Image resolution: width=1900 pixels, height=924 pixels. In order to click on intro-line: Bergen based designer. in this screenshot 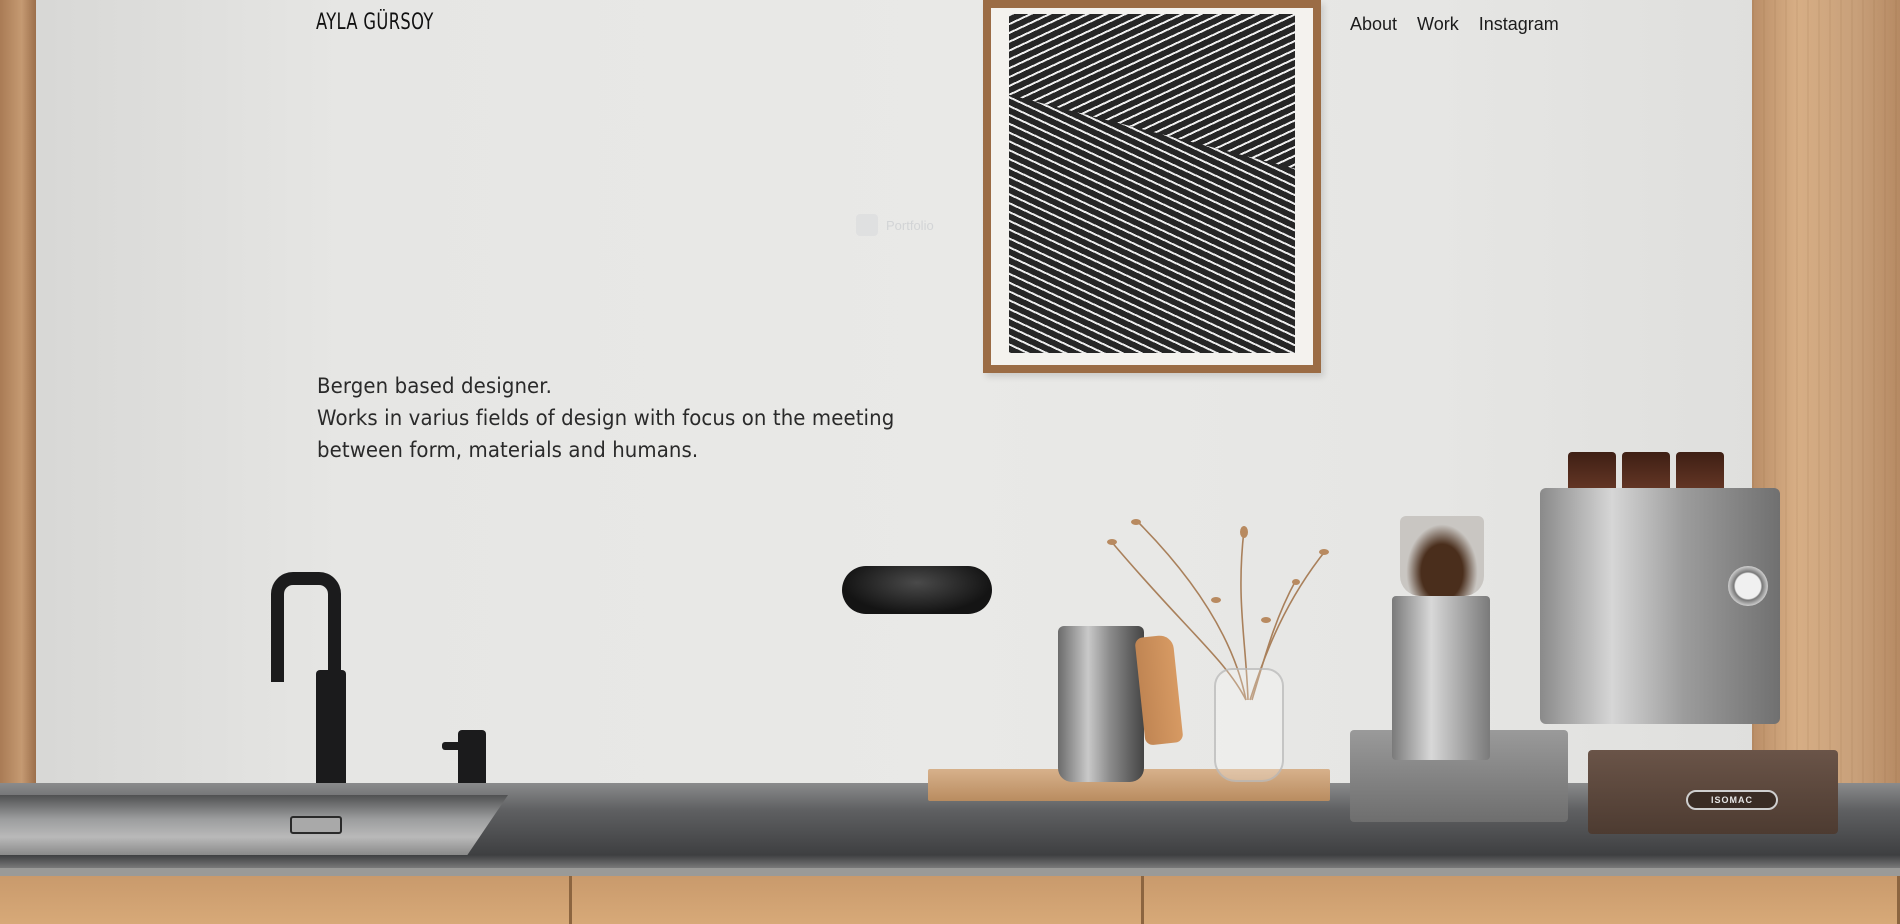, I will do `click(435, 386)`.